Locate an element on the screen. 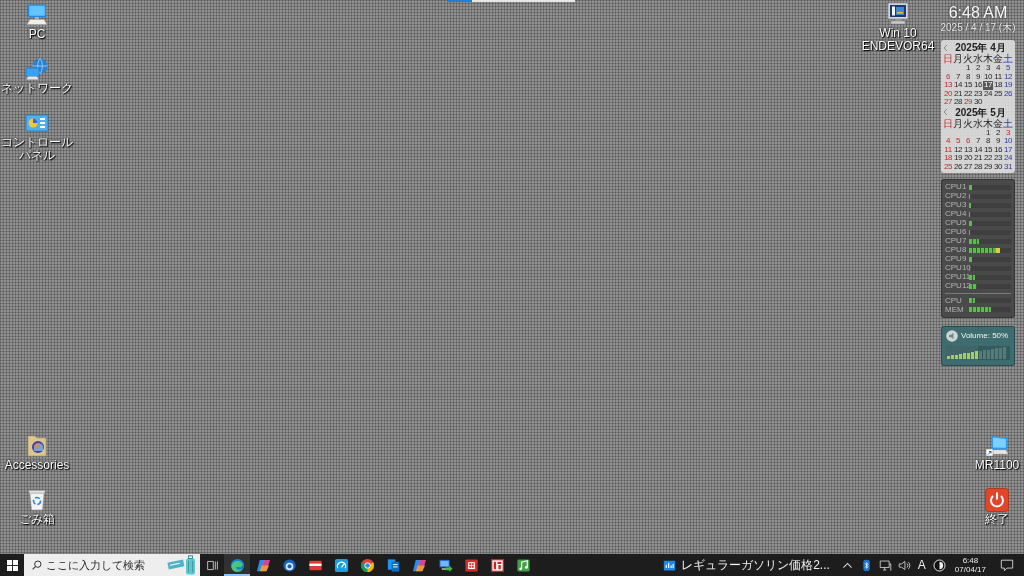 Image resolution: width=1024 pixels, height=576 pixels. meter-label: CPU7 is located at coordinates (956, 241).